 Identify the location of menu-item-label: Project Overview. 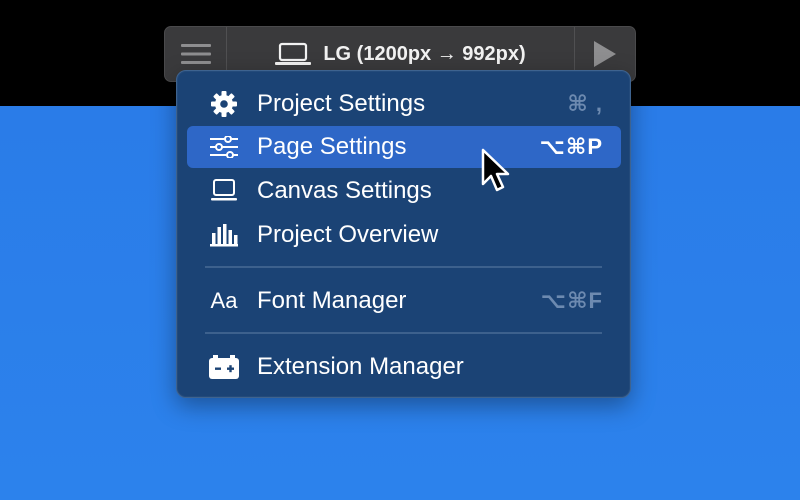
(348, 234).